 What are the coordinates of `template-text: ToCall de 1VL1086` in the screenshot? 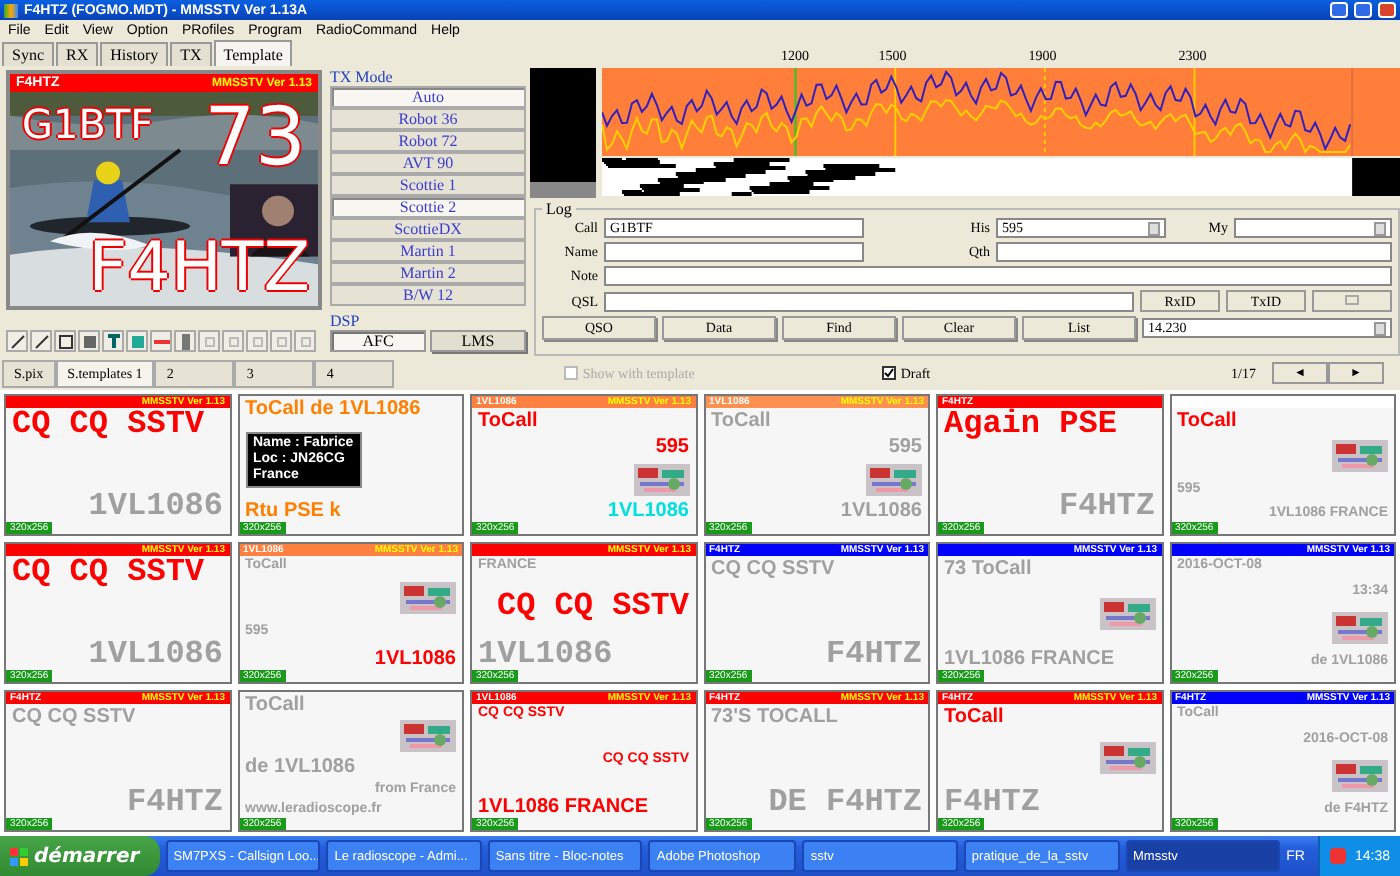 It's located at (333, 409).